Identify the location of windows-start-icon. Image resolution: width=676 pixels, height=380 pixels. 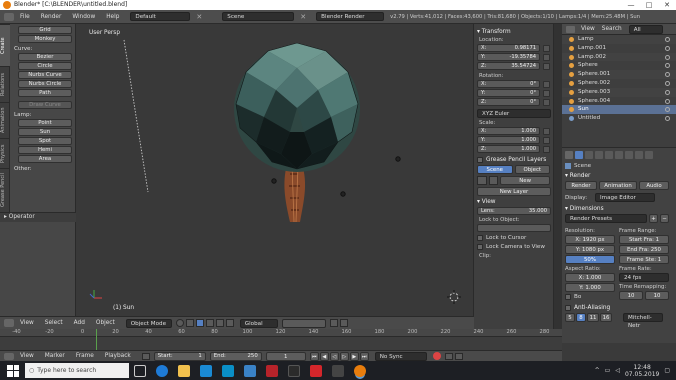
(13, 370).